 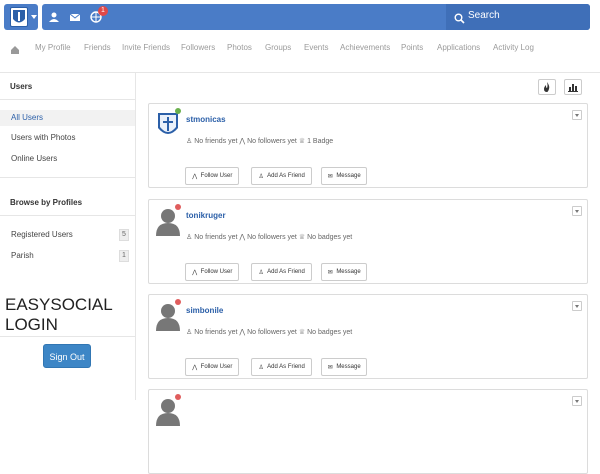 What do you see at coordinates (22, 255) in the screenshot?
I see `sidebar-item-label: Parish` at bounding box center [22, 255].